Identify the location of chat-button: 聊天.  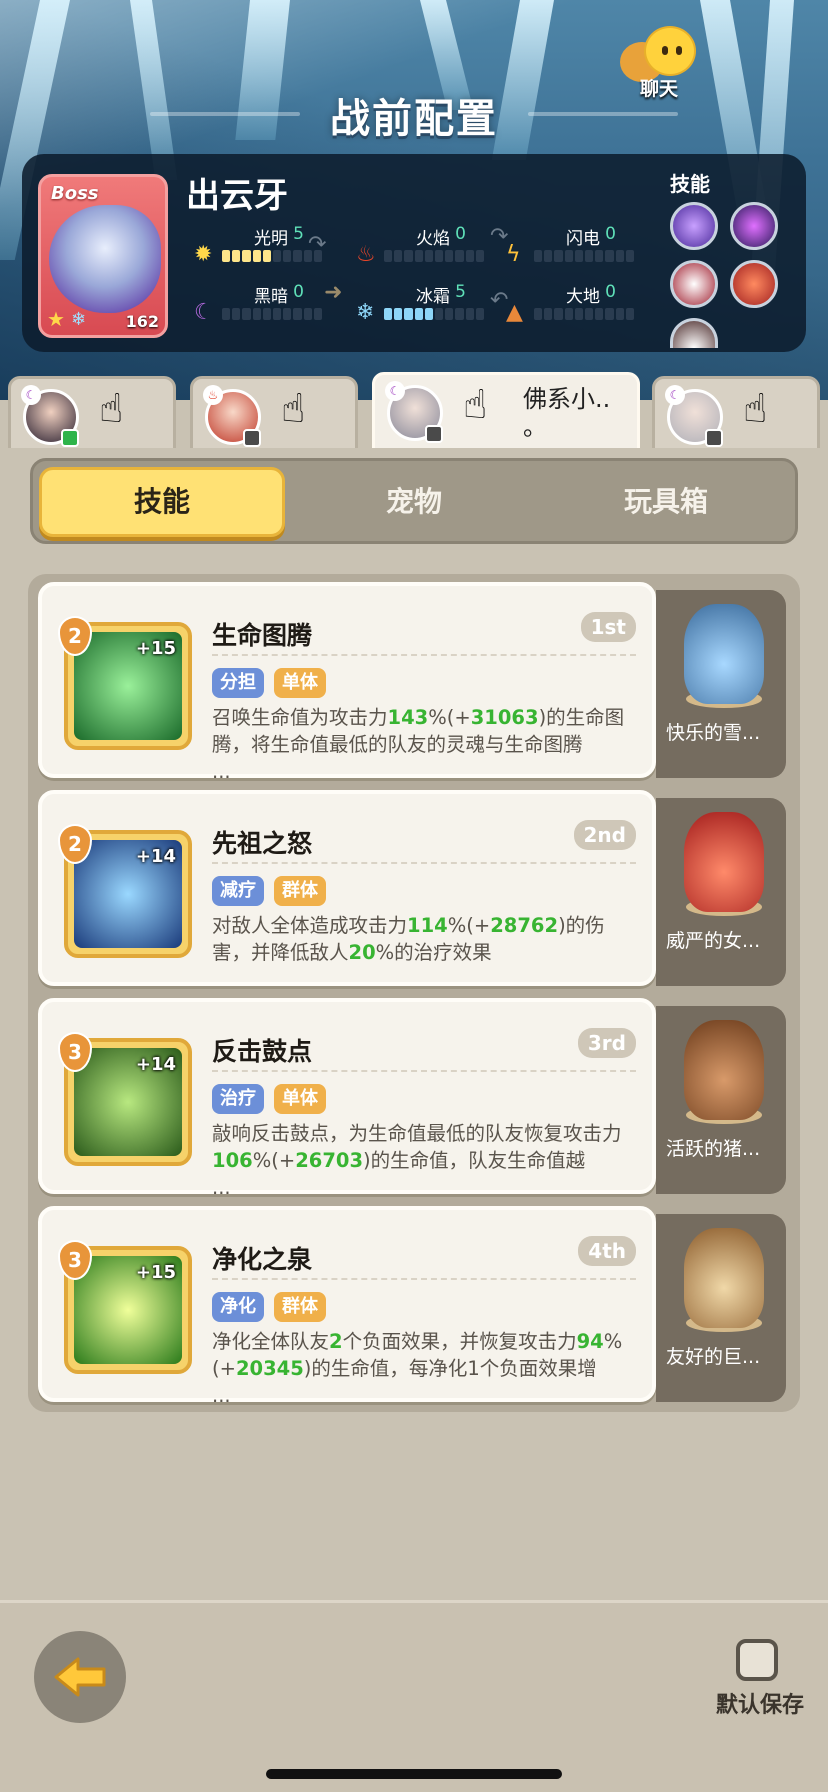
(663, 64).